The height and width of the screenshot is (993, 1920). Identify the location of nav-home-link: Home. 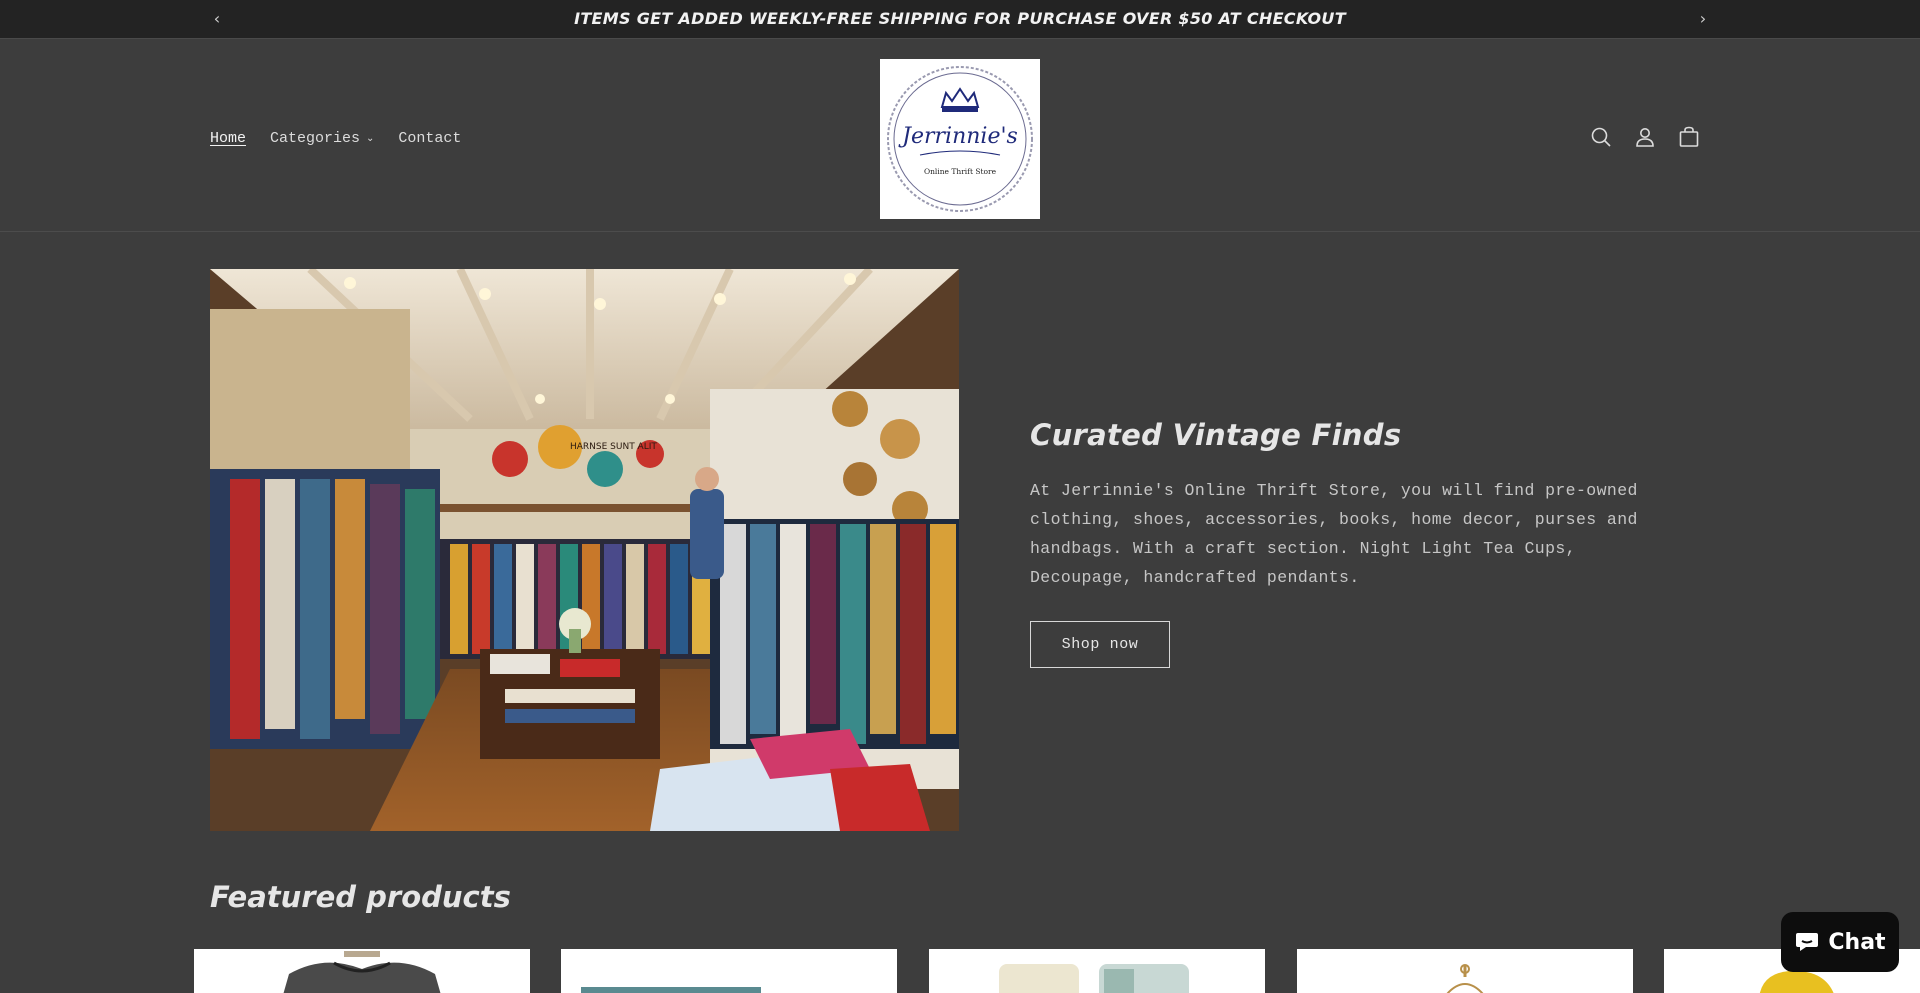
(228, 138).